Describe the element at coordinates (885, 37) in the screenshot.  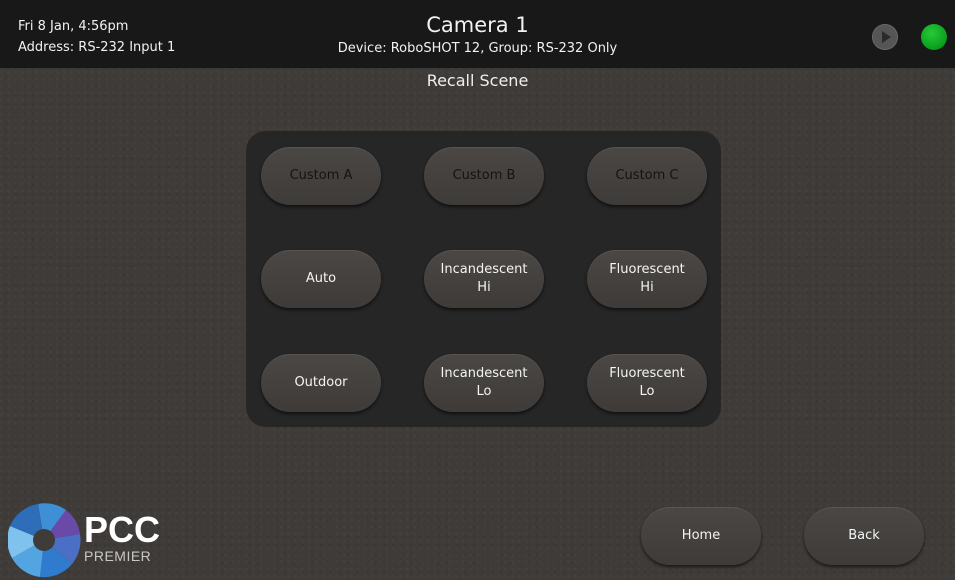
I see `play-icon` at that location.